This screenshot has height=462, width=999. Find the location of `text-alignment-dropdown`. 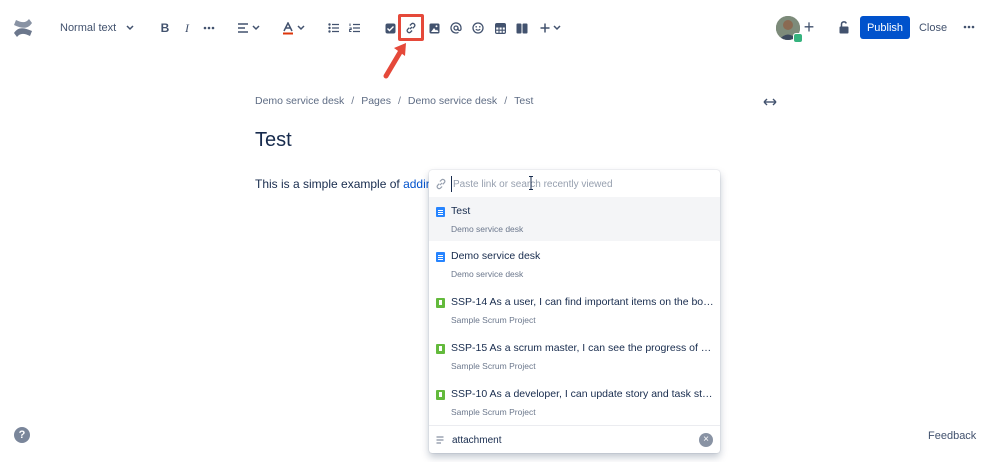

text-alignment-dropdown is located at coordinates (248, 28).